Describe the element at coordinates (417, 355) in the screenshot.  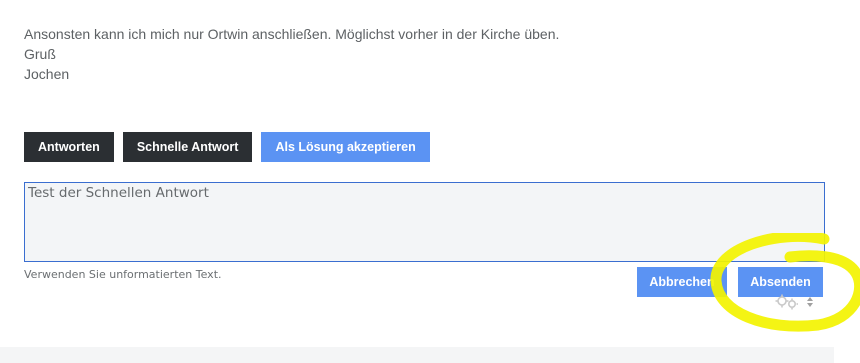
I see `footer-strip` at that location.